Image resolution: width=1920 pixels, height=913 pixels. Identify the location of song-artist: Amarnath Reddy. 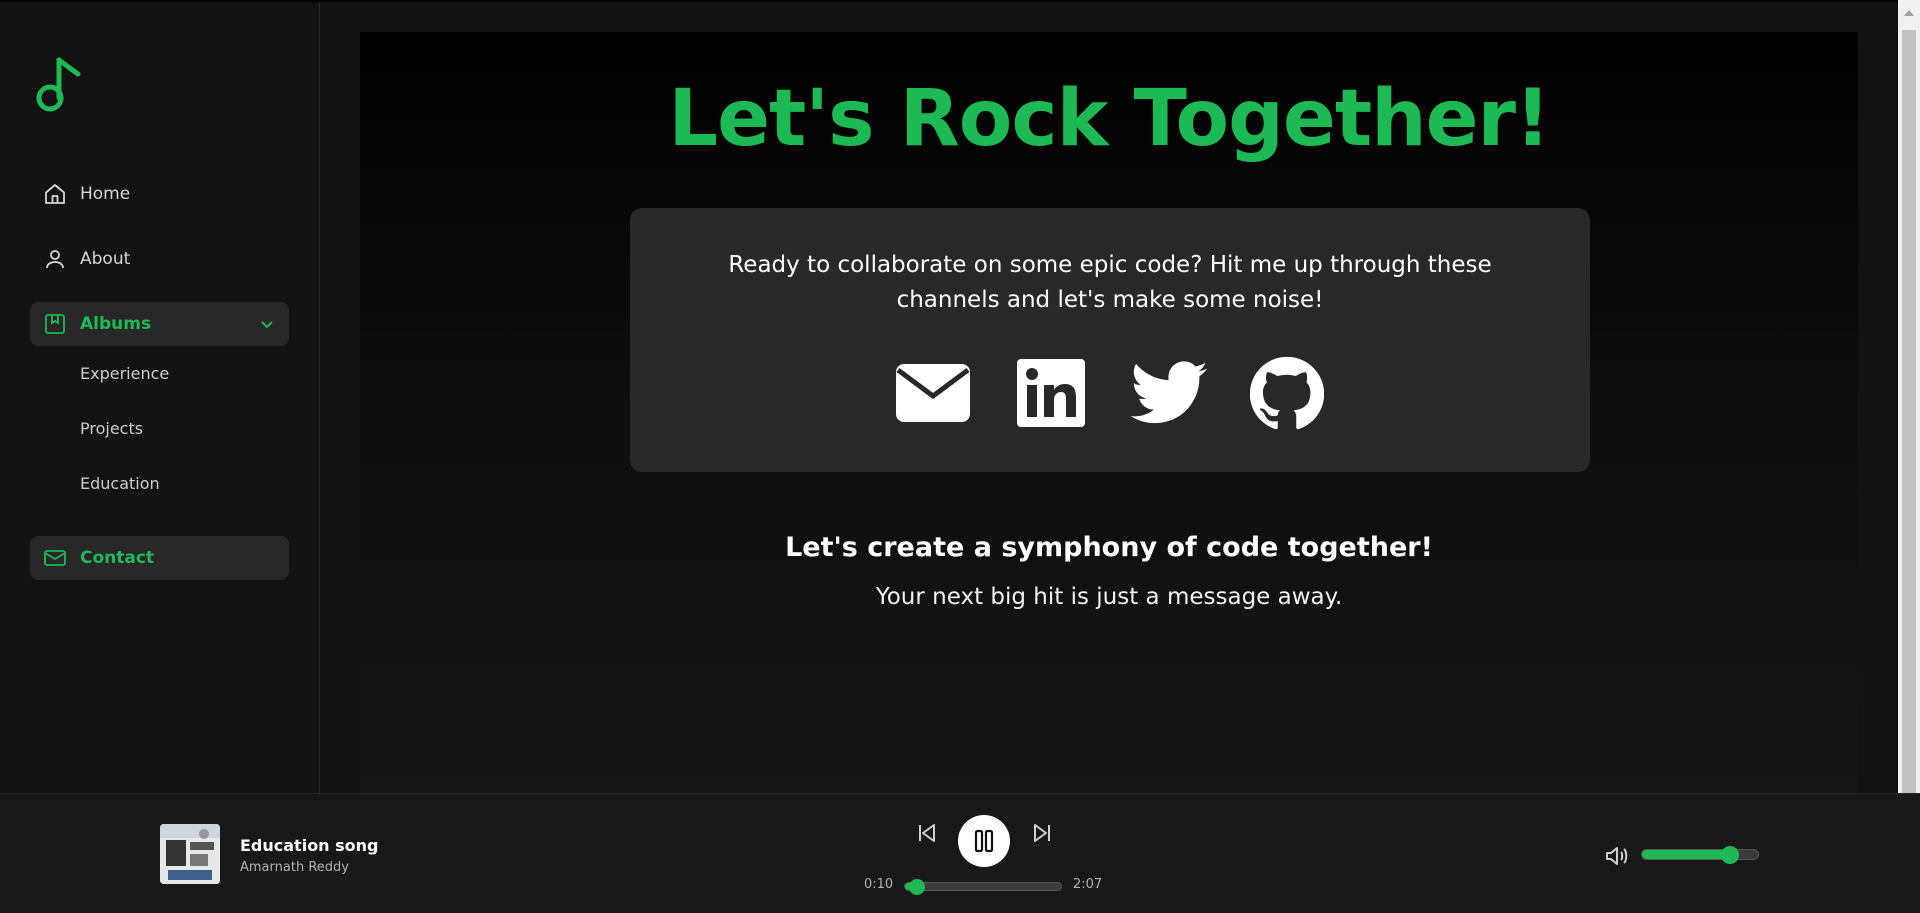
(294, 867).